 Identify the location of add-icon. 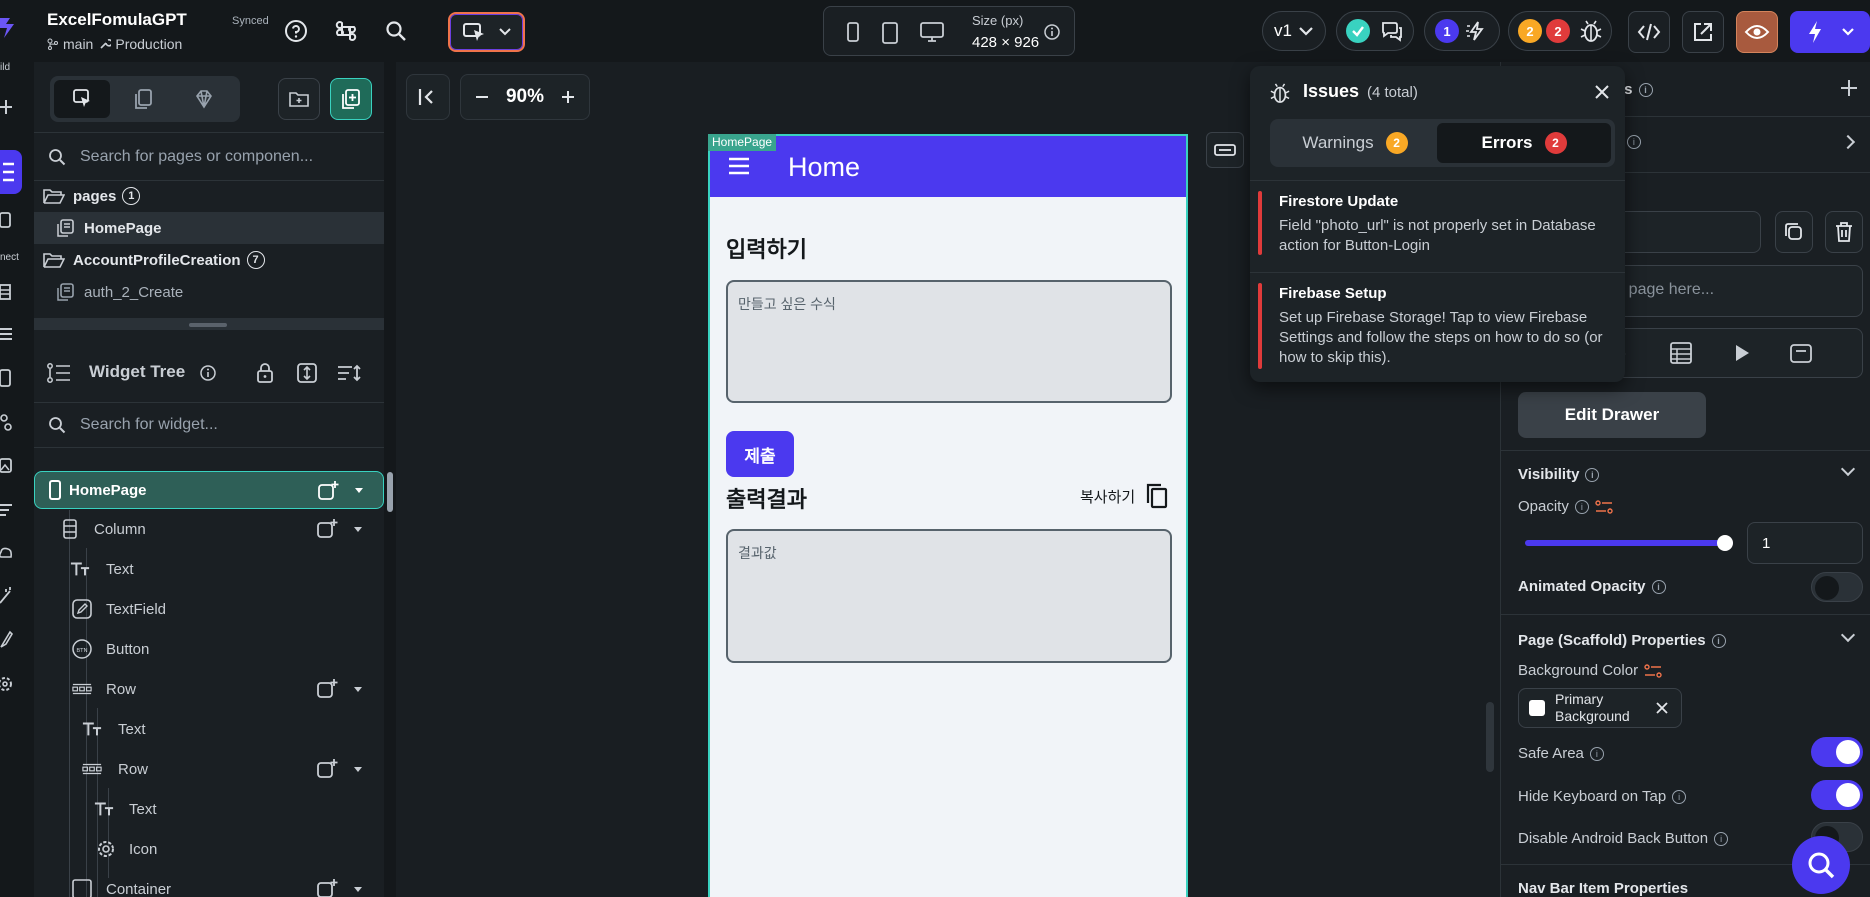
(7, 108).